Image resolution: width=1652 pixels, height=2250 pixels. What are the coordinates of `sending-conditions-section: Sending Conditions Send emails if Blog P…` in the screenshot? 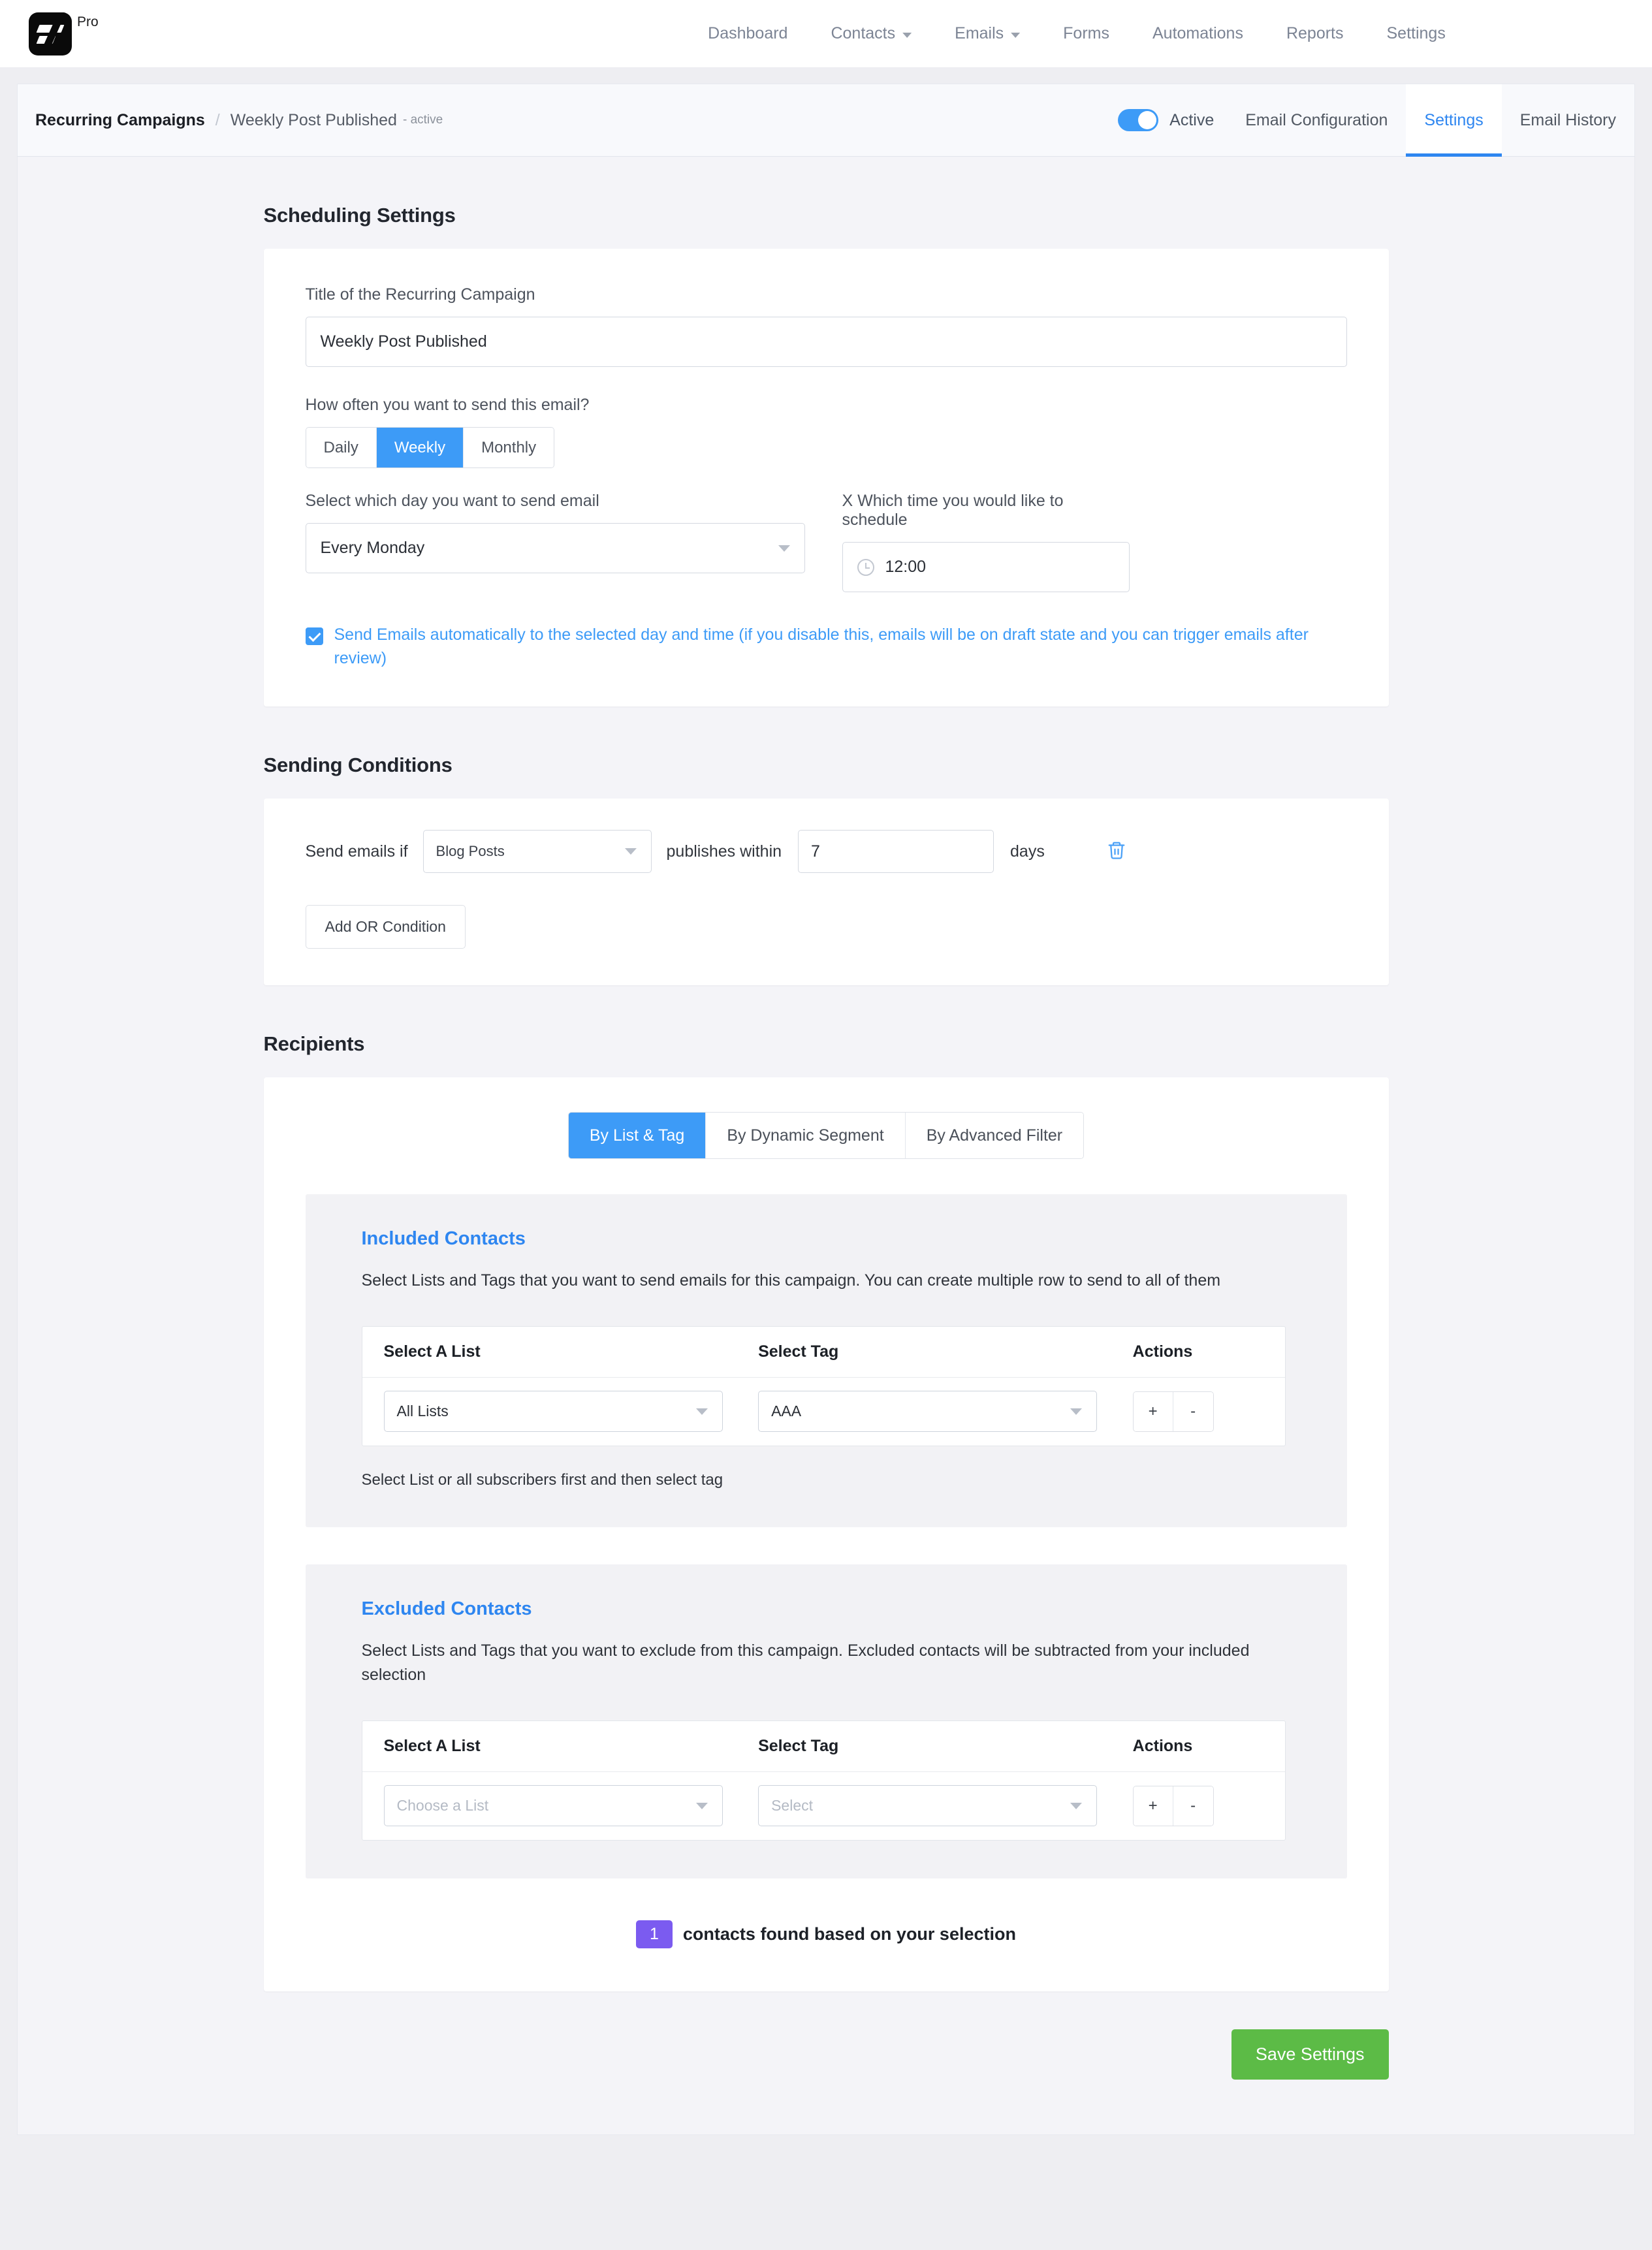 It's located at (826, 869).